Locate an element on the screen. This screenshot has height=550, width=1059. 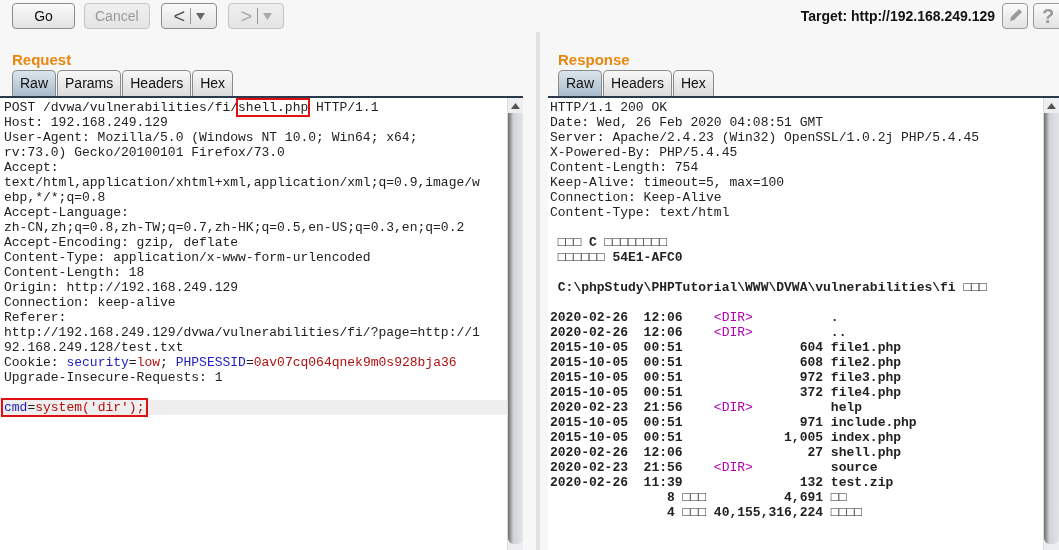
edit-button is located at coordinates (1015, 16).